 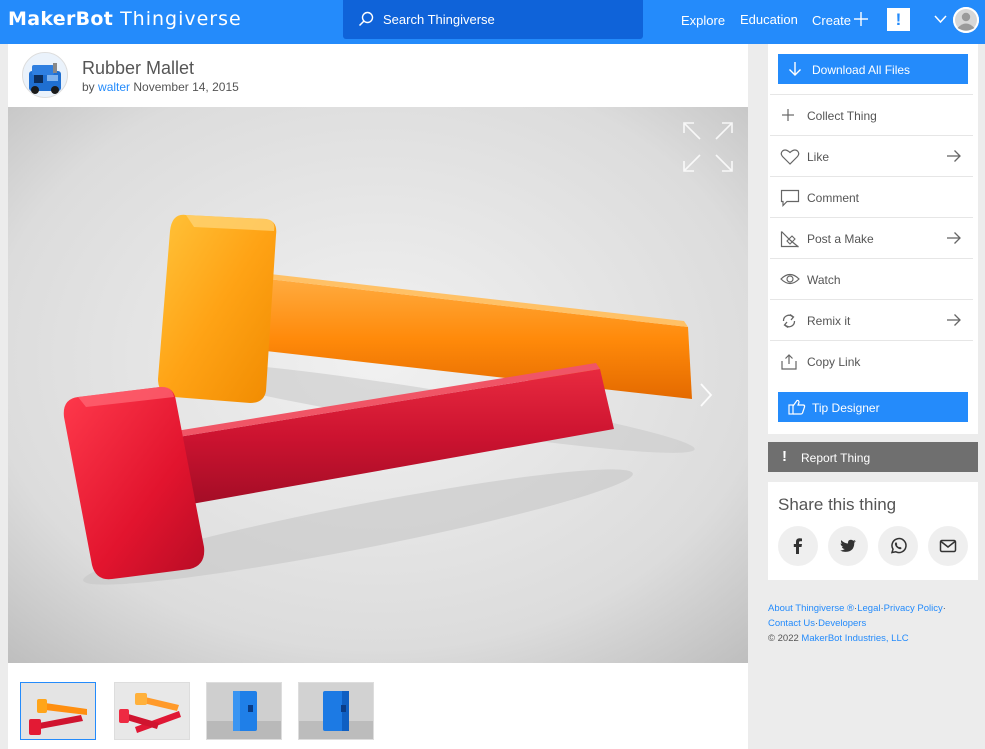 I want to click on download-all-files-button: Download All Files, so click(x=873, y=69).